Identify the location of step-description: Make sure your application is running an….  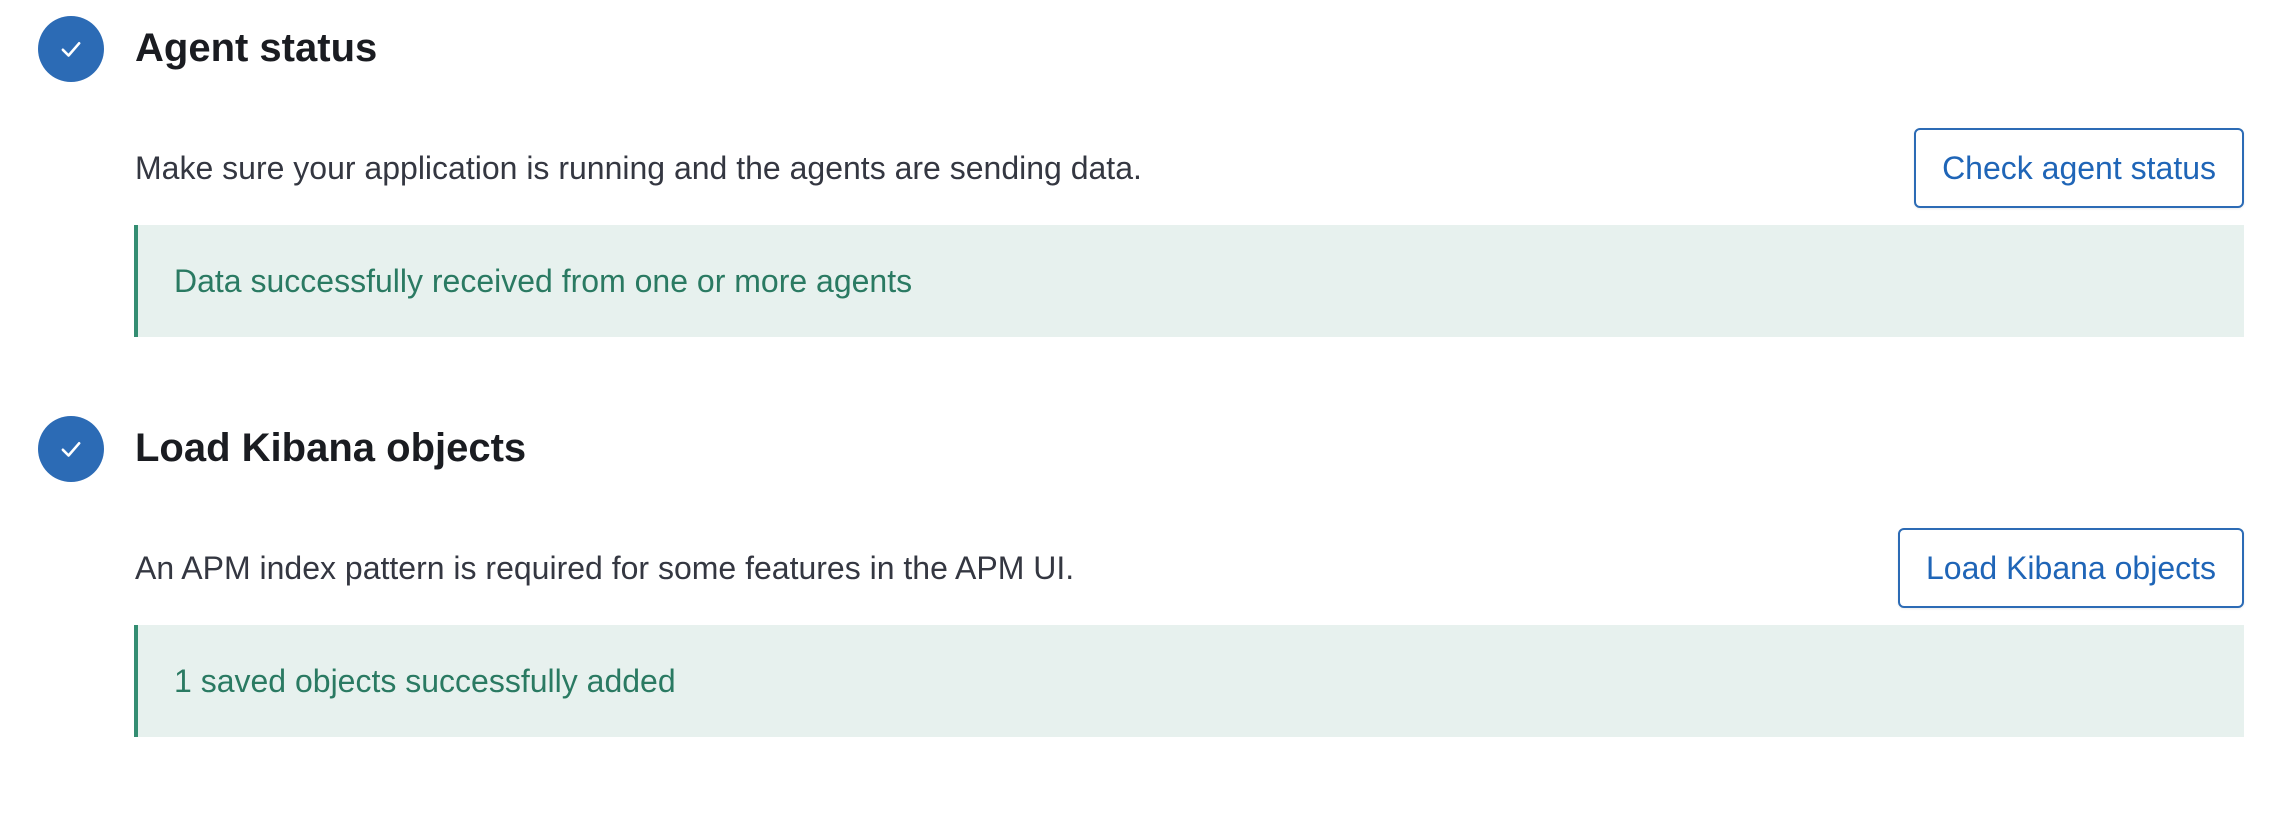
(638, 168).